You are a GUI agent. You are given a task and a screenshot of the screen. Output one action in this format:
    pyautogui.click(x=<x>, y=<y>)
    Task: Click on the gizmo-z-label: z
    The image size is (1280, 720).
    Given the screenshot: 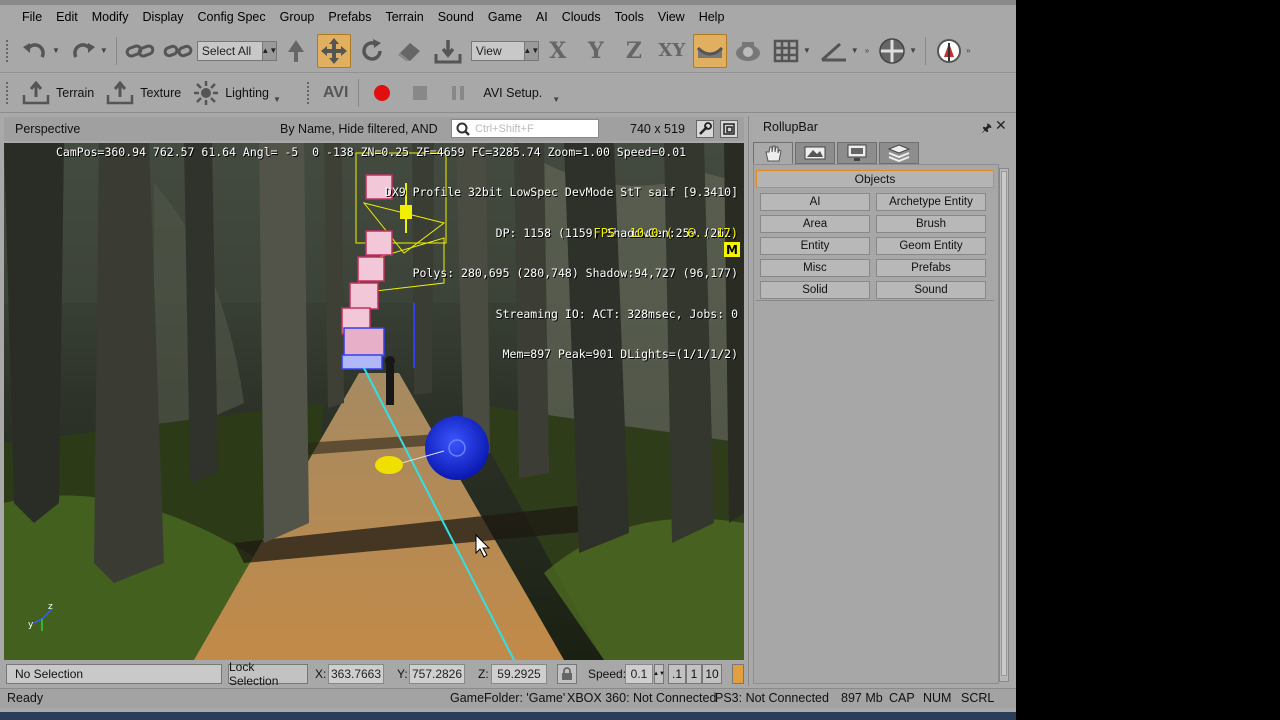 What is the action you would take?
    pyautogui.click(x=50, y=607)
    